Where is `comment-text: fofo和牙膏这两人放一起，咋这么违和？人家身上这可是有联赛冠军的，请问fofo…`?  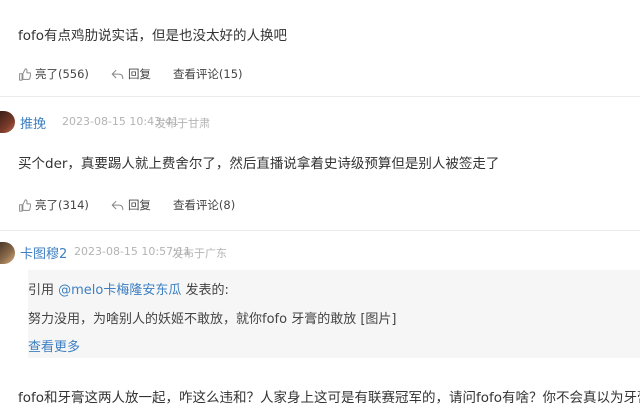 comment-text: fofo和牙膏这两人放一起，咋这么违和？人家身上这可是有联赛冠军的，请问fofo… is located at coordinates (329, 398).